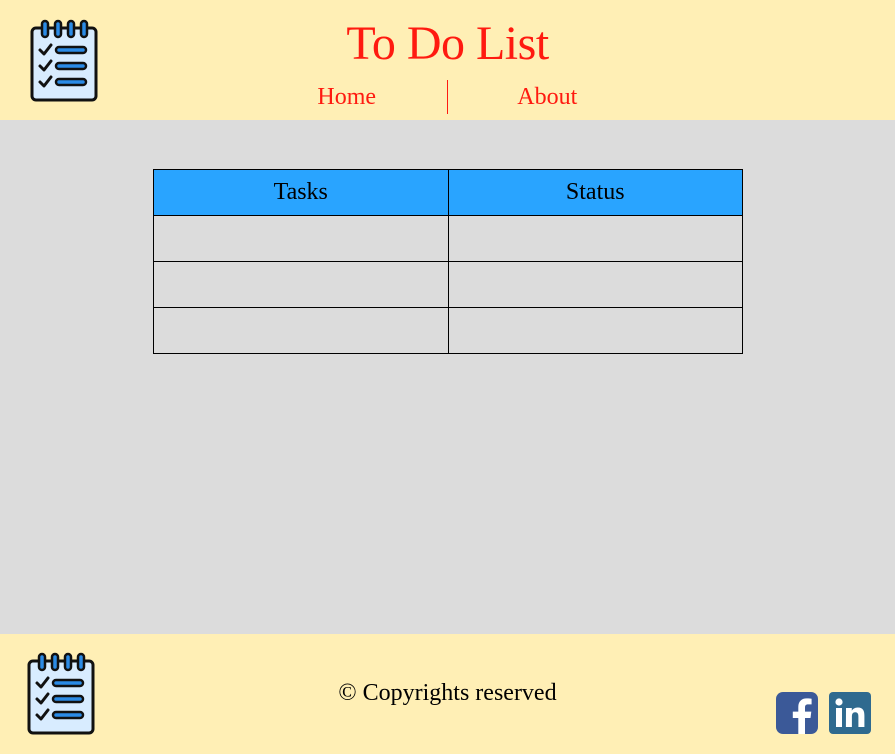  Describe the element at coordinates (301, 192) in the screenshot. I see `tasks-column-header: Tasks` at that location.